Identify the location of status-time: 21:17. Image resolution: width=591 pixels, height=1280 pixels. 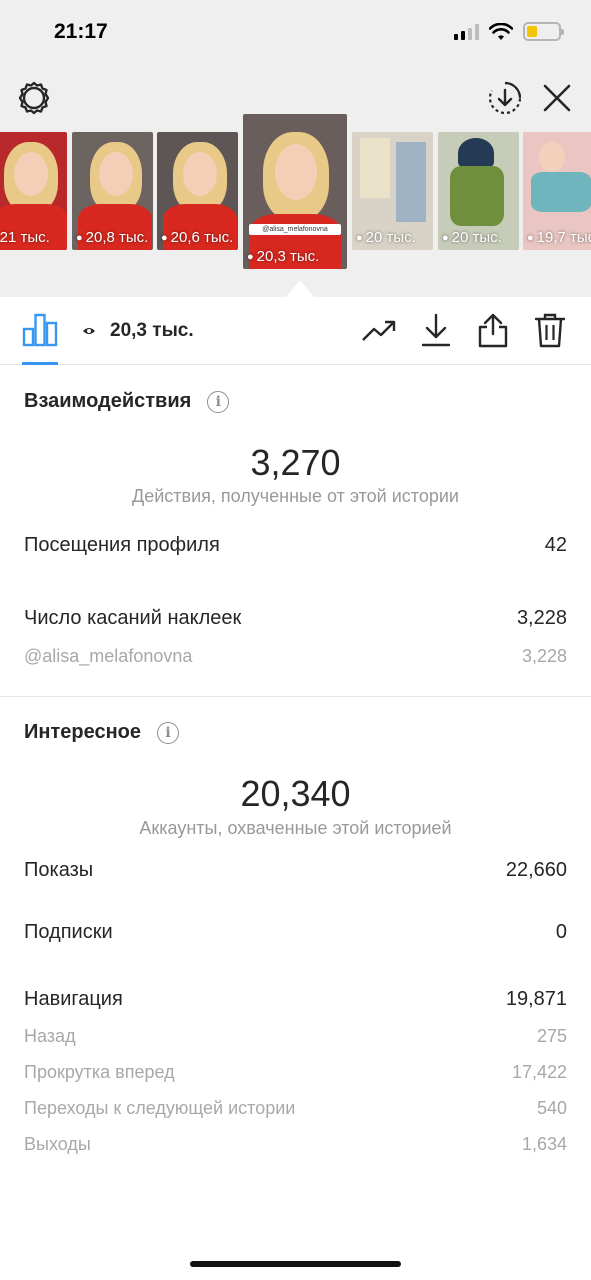
(81, 31).